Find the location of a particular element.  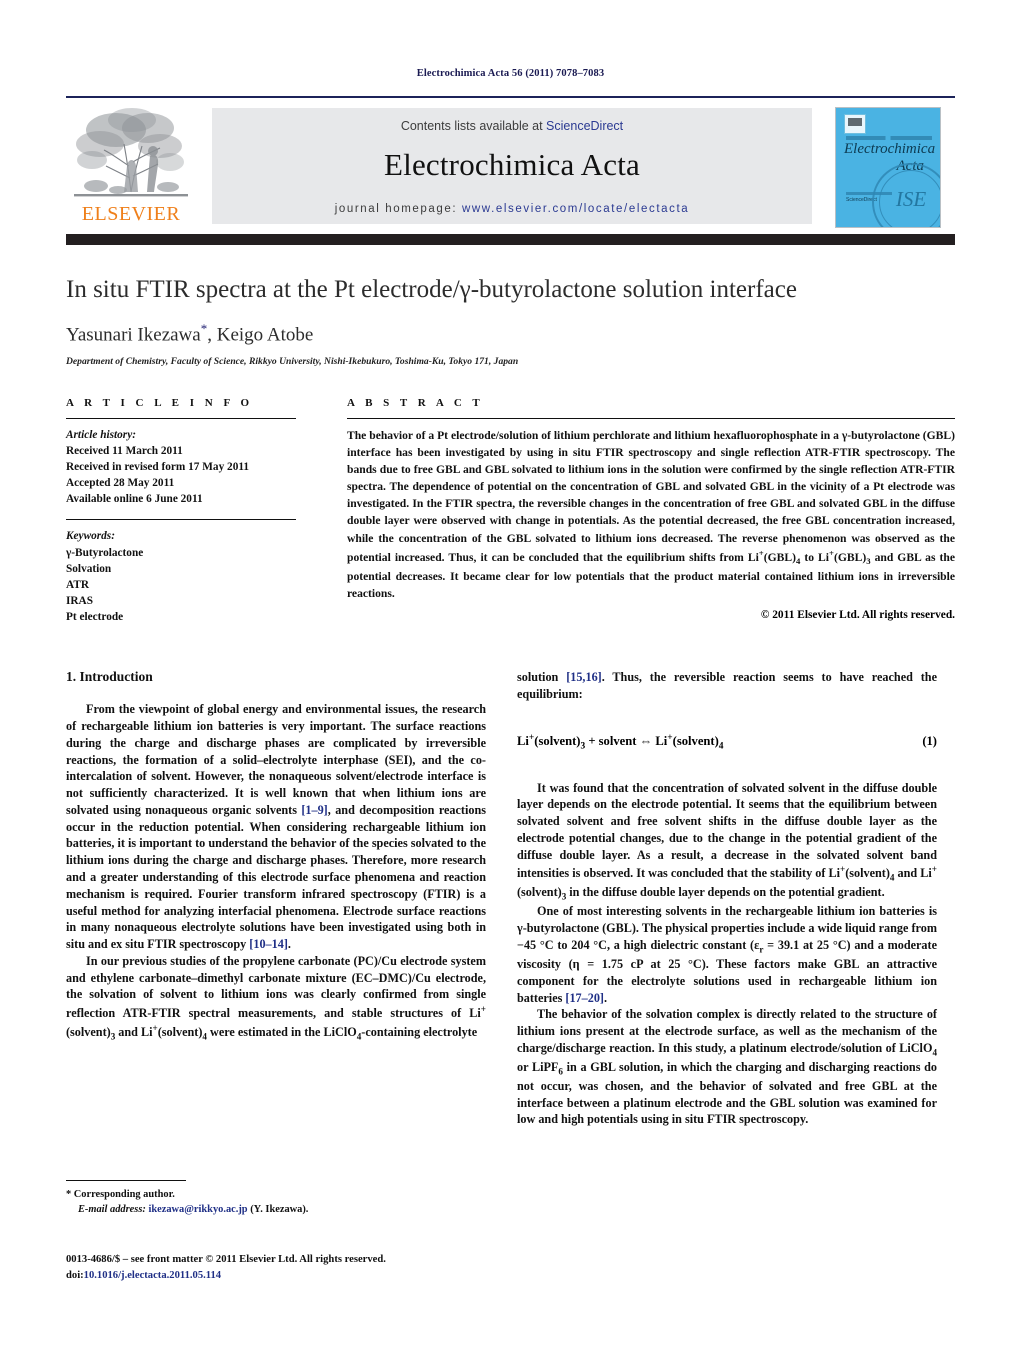

equation-mid-a: (solvent) is located at coordinates (557, 741).